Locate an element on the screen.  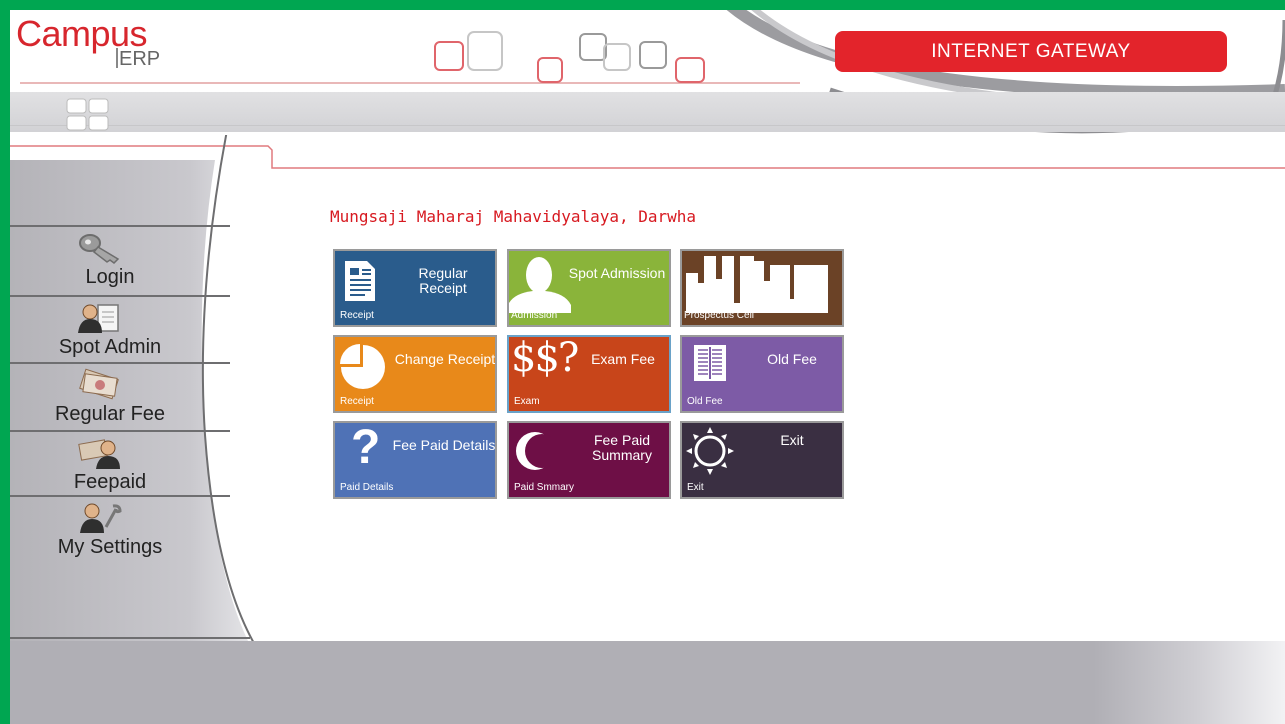
tile-title: Fee Paid Summary is located at coordinates (622, 447).